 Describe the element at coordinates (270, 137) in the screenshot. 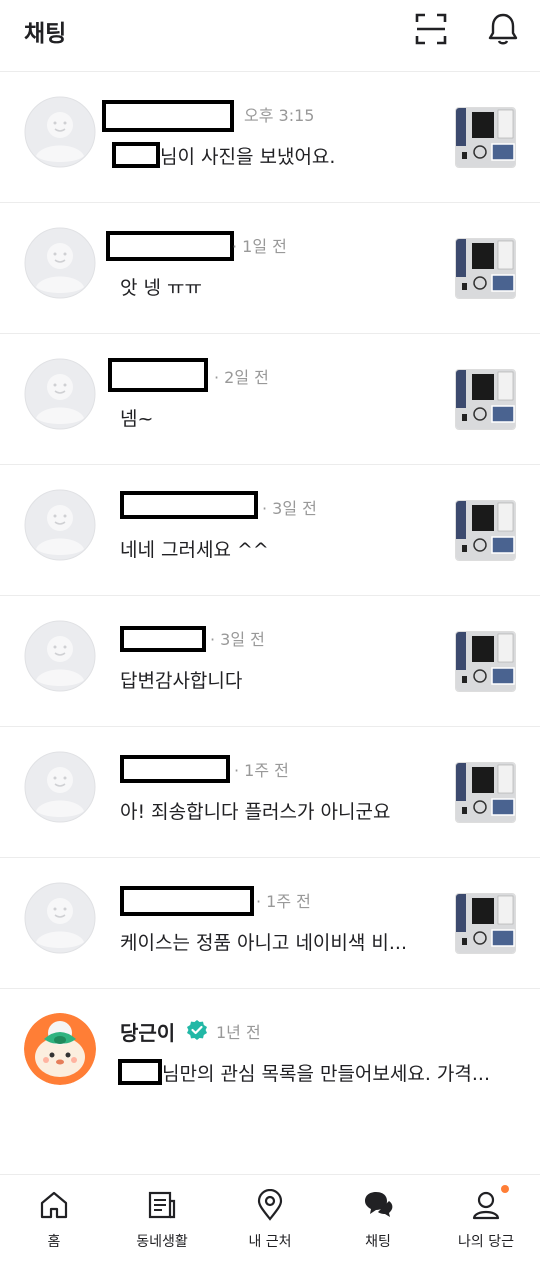

I see `chat-row: 오후 3:15 님이 사진을 보냈어요.` at that location.